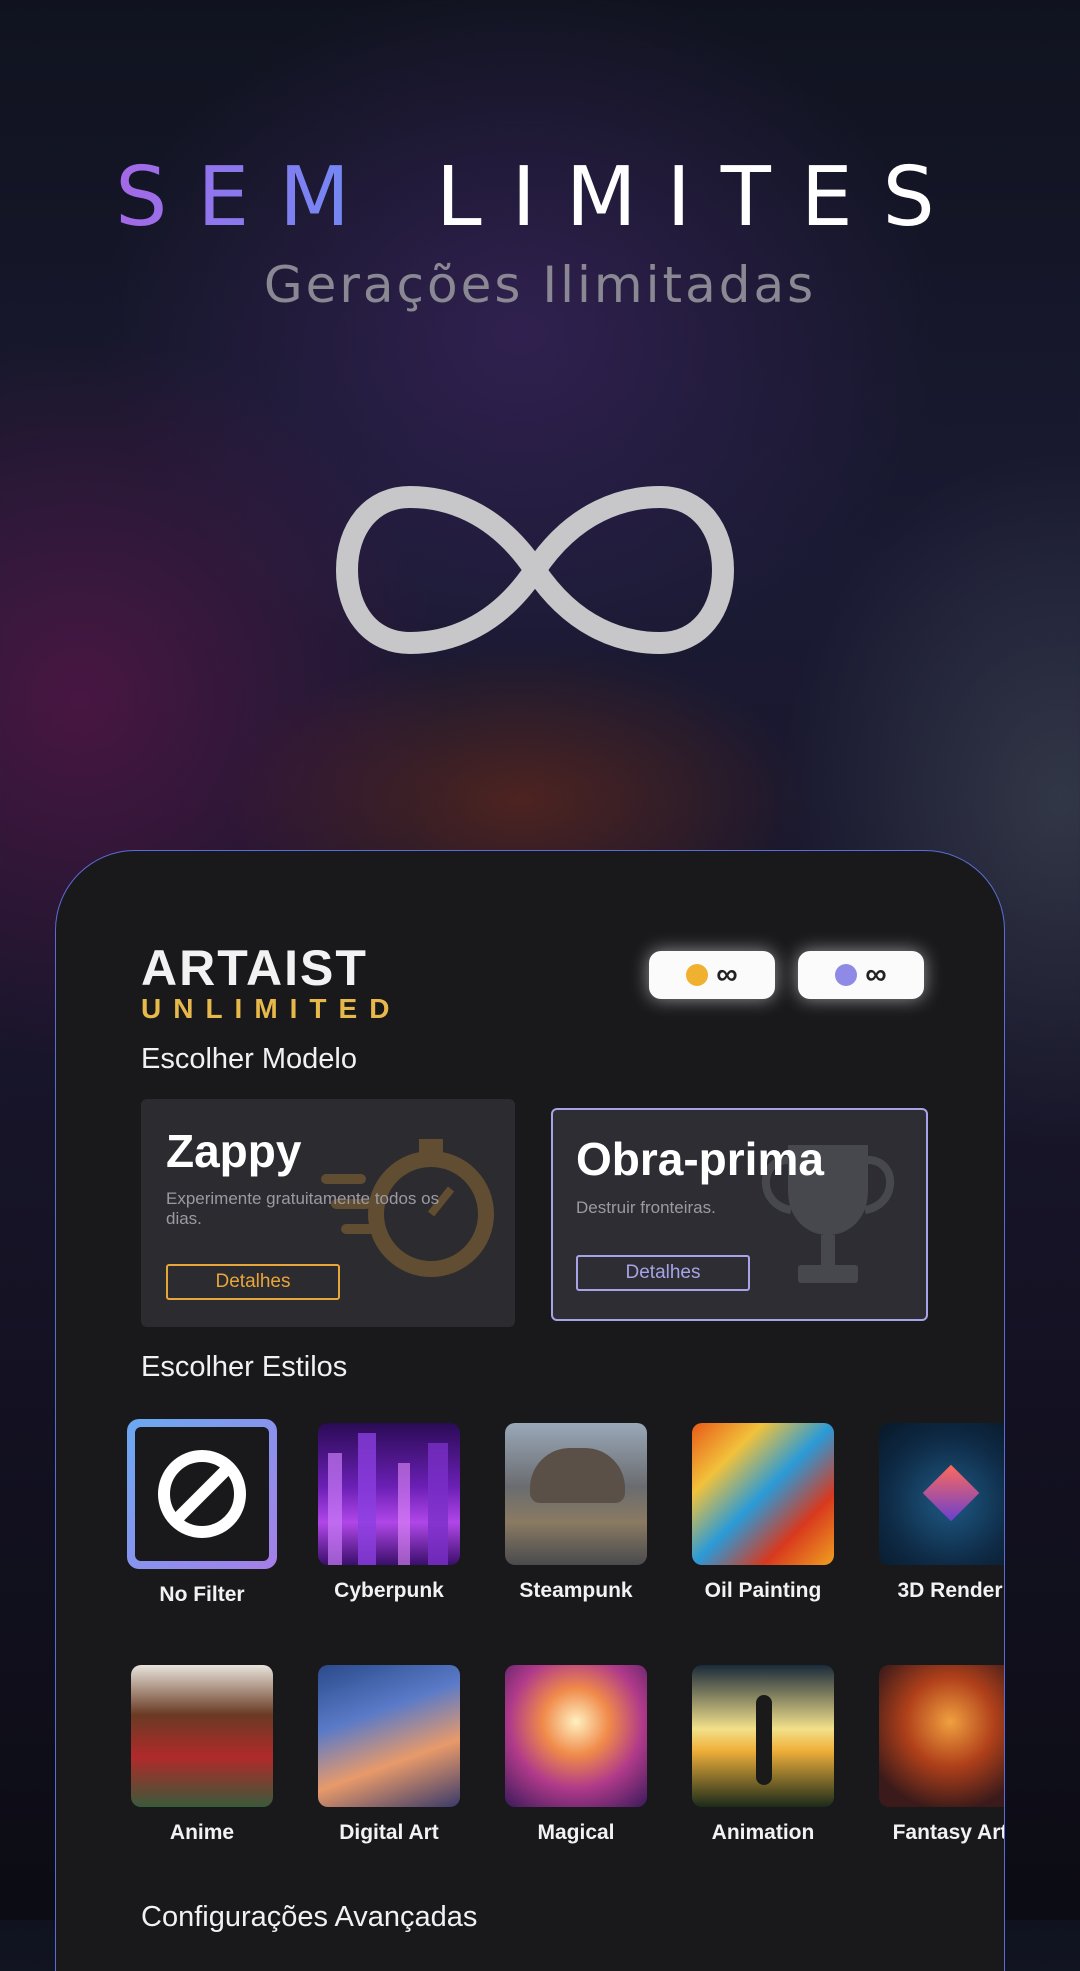 The height and width of the screenshot is (1971, 1080). I want to click on style-cyberpunk: Cyberpunk, so click(389, 1513).